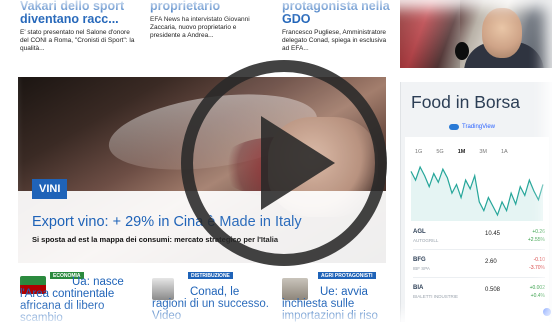  What do you see at coordinates (502, 33) in the screenshot?
I see `person-face` at bounding box center [502, 33].